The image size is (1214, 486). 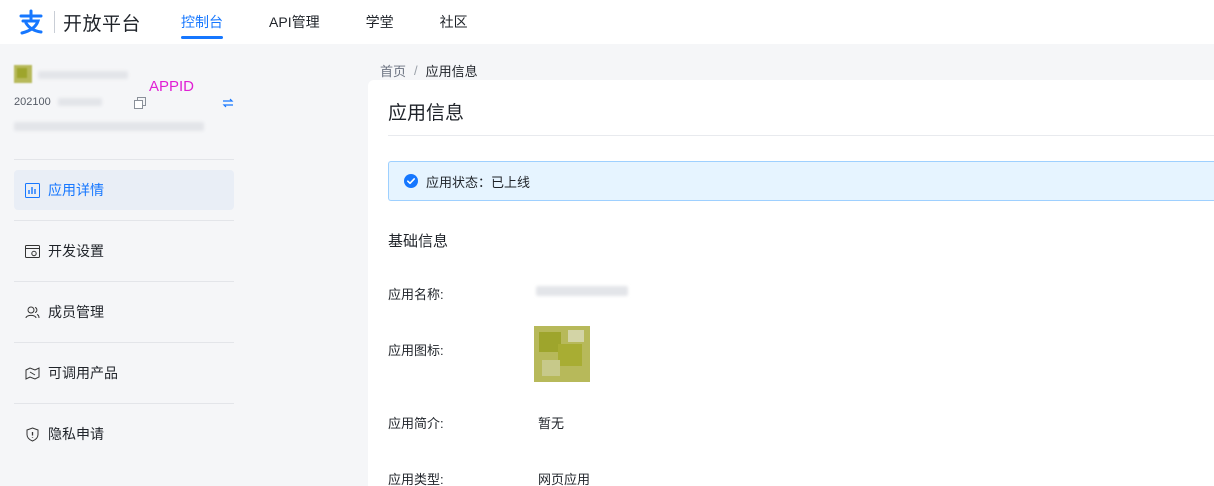 What do you see at coordinates (393, 70) in the screenshot?
I see `breadcrumb-home: 首页` at bounding box center [393, 70].